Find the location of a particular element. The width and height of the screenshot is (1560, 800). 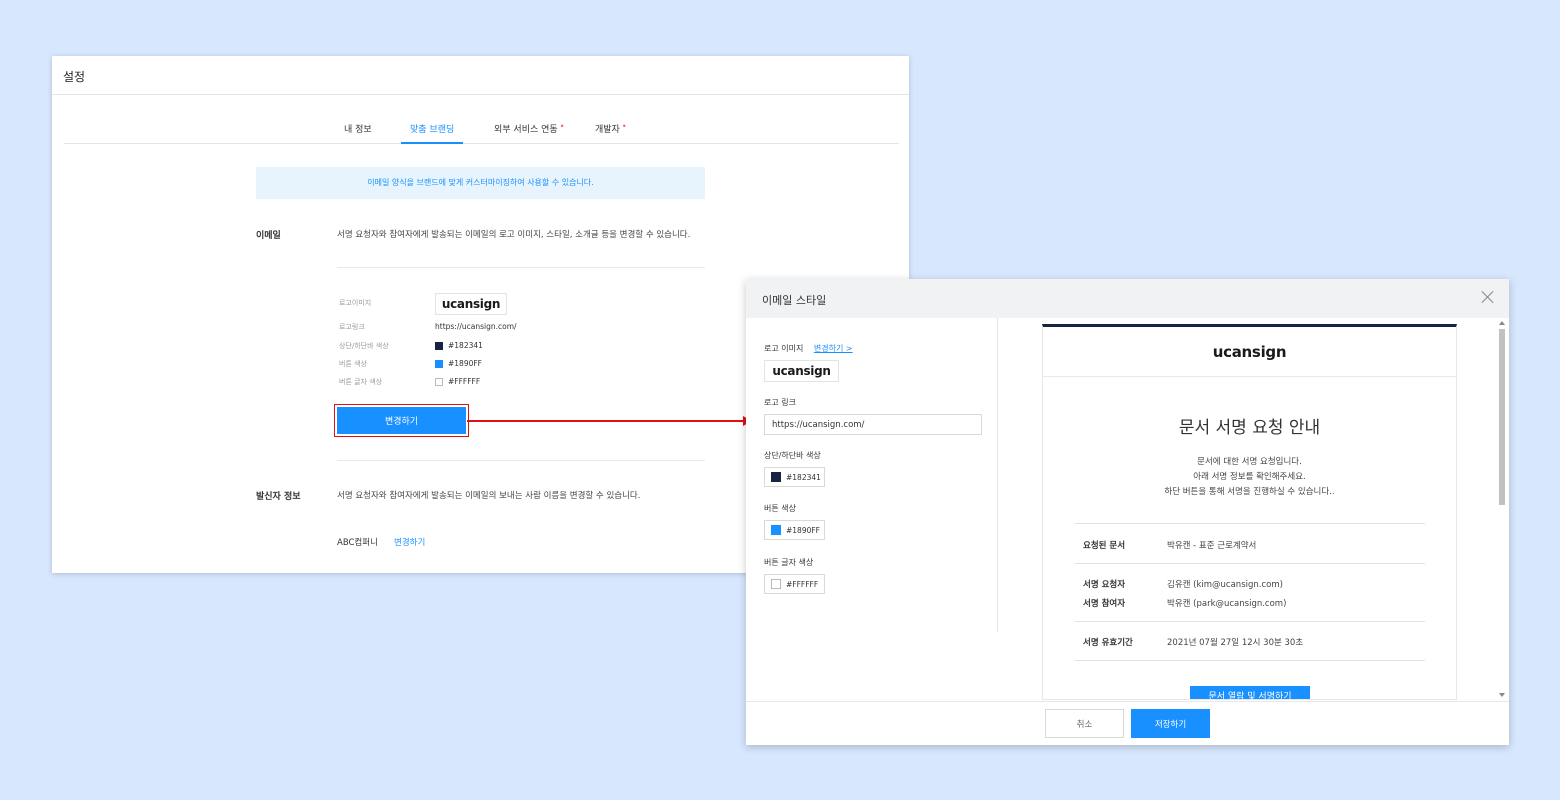

bar-color-picker: #182341 is located at coordinates (794, 477).